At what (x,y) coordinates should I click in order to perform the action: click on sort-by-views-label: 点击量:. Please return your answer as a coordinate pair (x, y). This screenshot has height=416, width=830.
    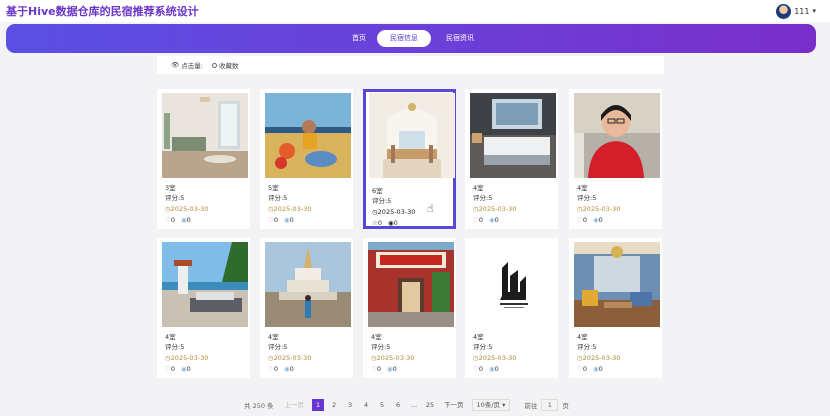
    Looking at the image, I should click on (192, 66).